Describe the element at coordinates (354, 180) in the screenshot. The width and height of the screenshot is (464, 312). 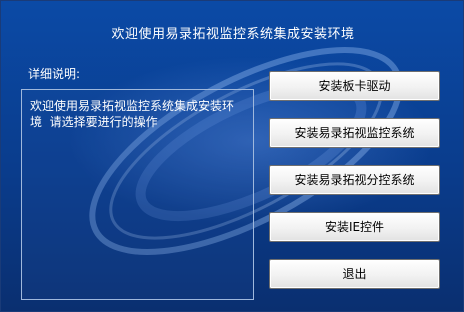
I see `install-sub-monitor-system-button: 安装易录拓视分控系统` at that location.